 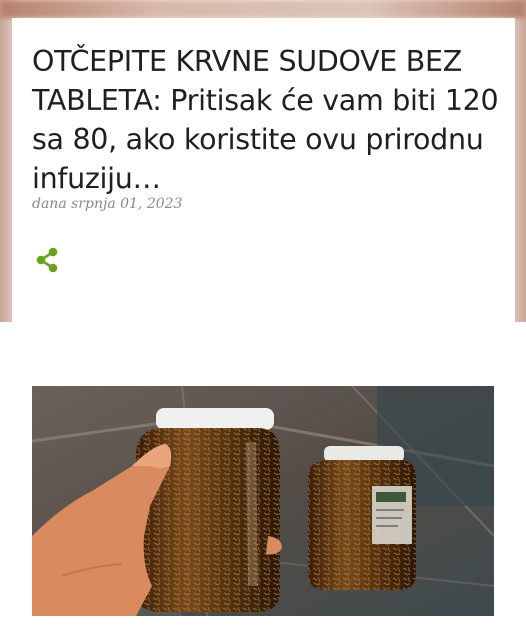 I want to click on share-icon, so click(x=47, y=260).